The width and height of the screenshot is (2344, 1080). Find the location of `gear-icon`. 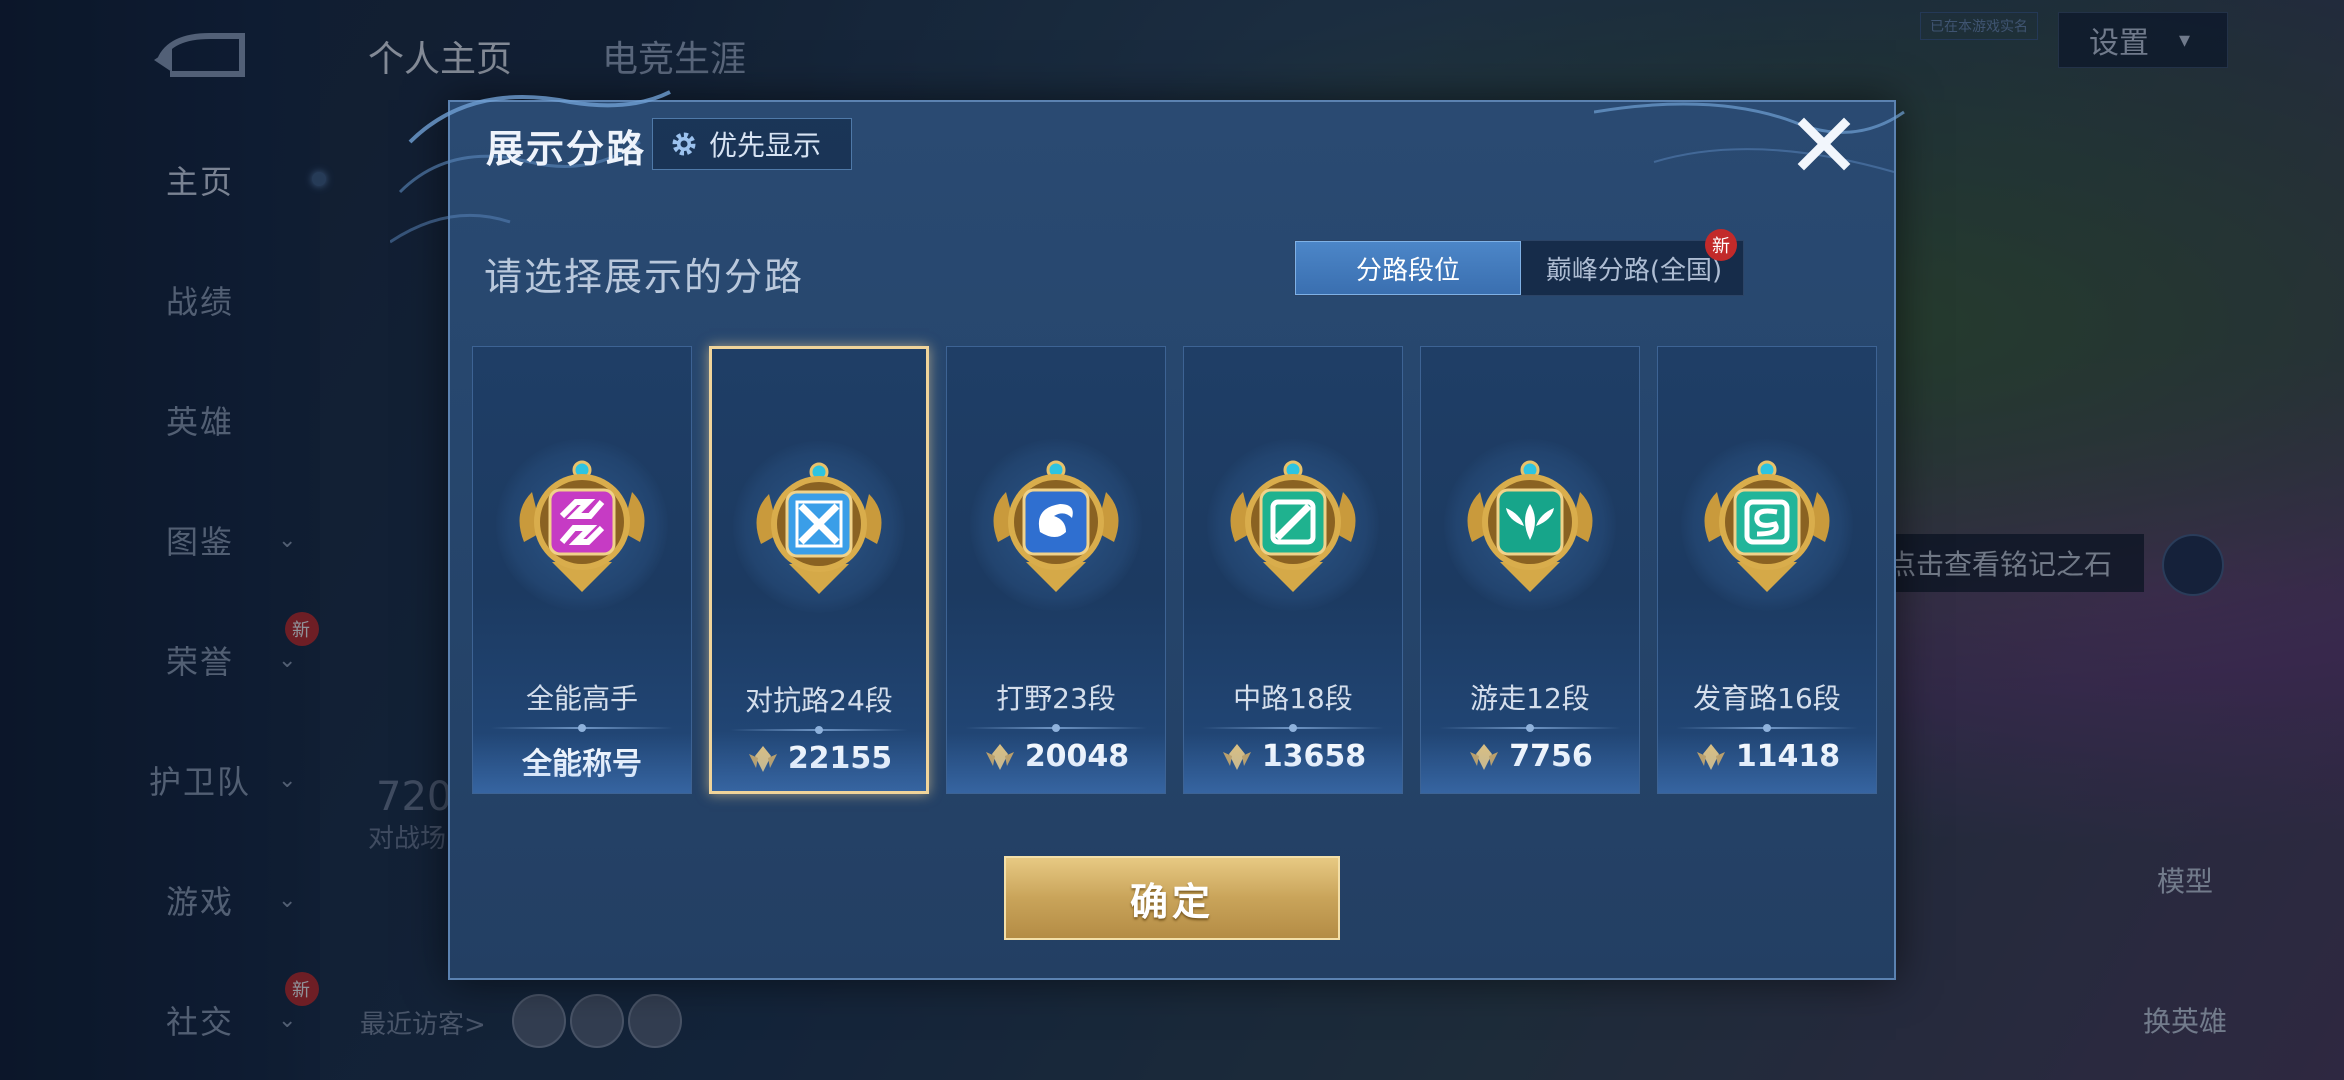

gear-icon is located at coordinates (684, 144).